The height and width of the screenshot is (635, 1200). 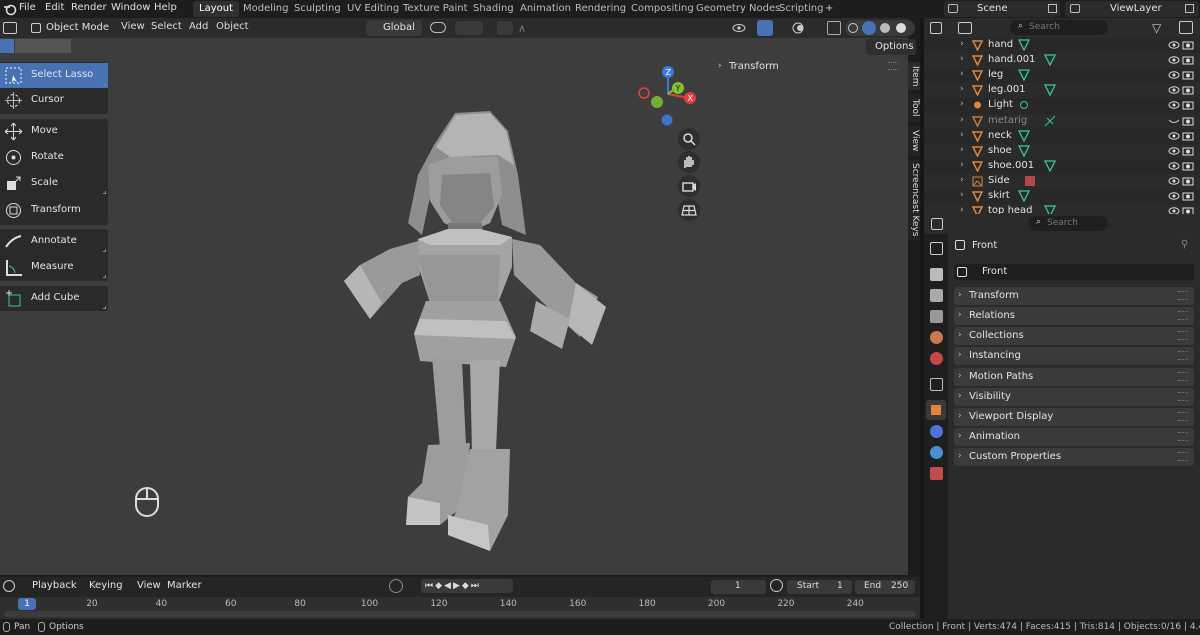 What do you see at coordinates (1059, 27) in the screenshot?
I see `outliner-search-input: ⌕ Search` at bounding box center [1059, 27].